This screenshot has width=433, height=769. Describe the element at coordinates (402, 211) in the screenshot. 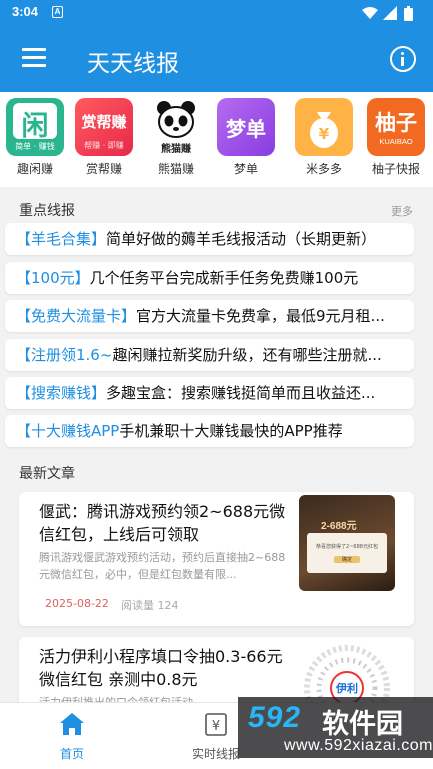

I see `more-link: 更多` at that location.